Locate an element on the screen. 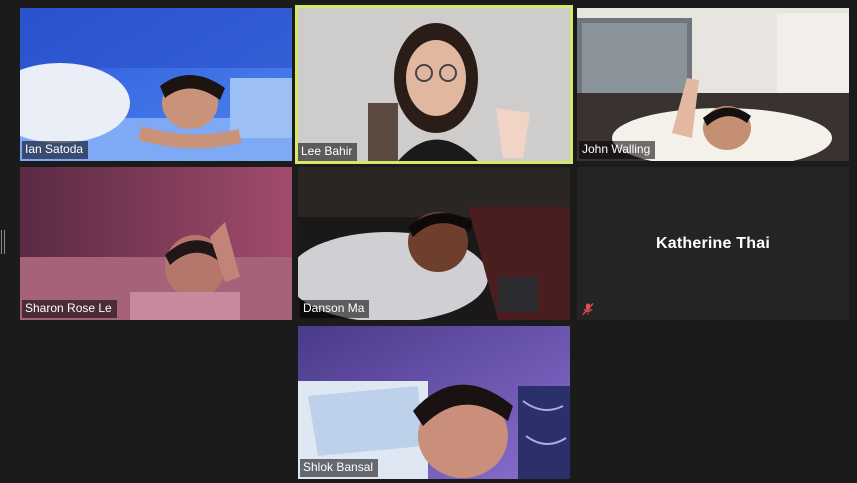 This screenshot has height=483, width=857. participant-name-display: Katherine Thai is located at coordinates (713, 243).